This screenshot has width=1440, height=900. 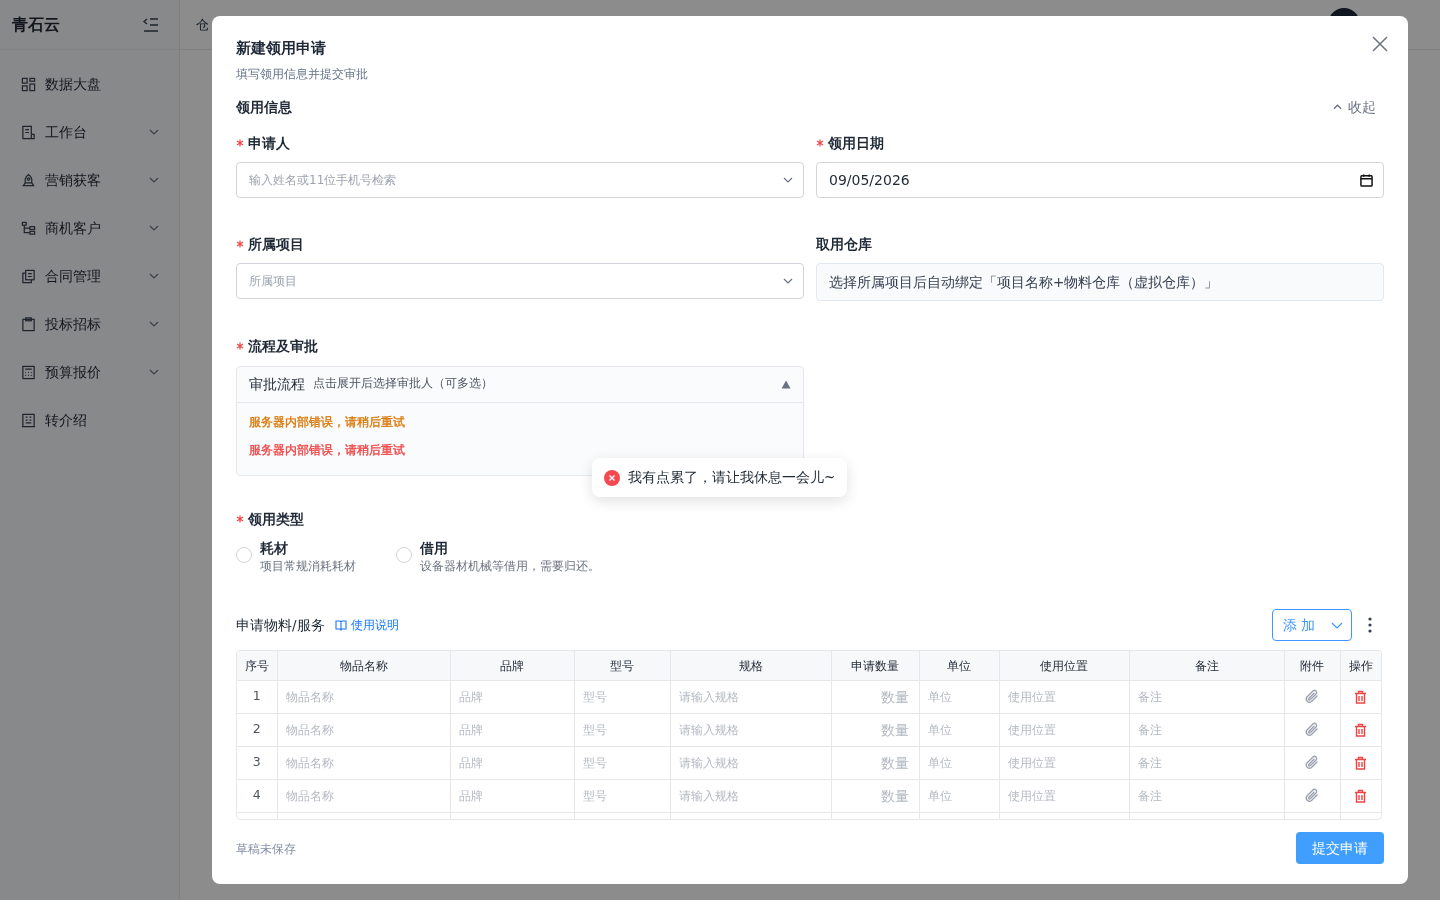 What do you see at coordinates (89, 372) in the screenshot?
I see `sidebar-item: 预算报价` at bounding box center [89, 372].